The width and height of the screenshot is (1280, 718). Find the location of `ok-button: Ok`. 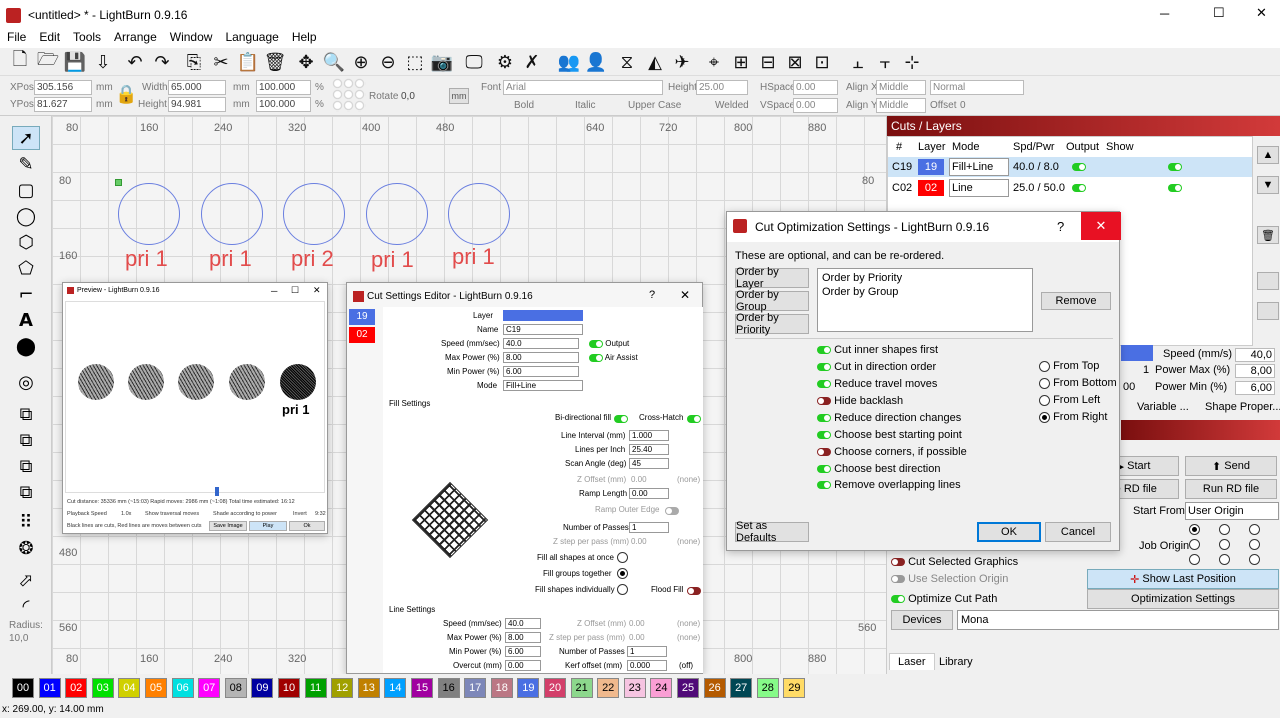

ok-button: Ok is located at coordinates (307, 526).